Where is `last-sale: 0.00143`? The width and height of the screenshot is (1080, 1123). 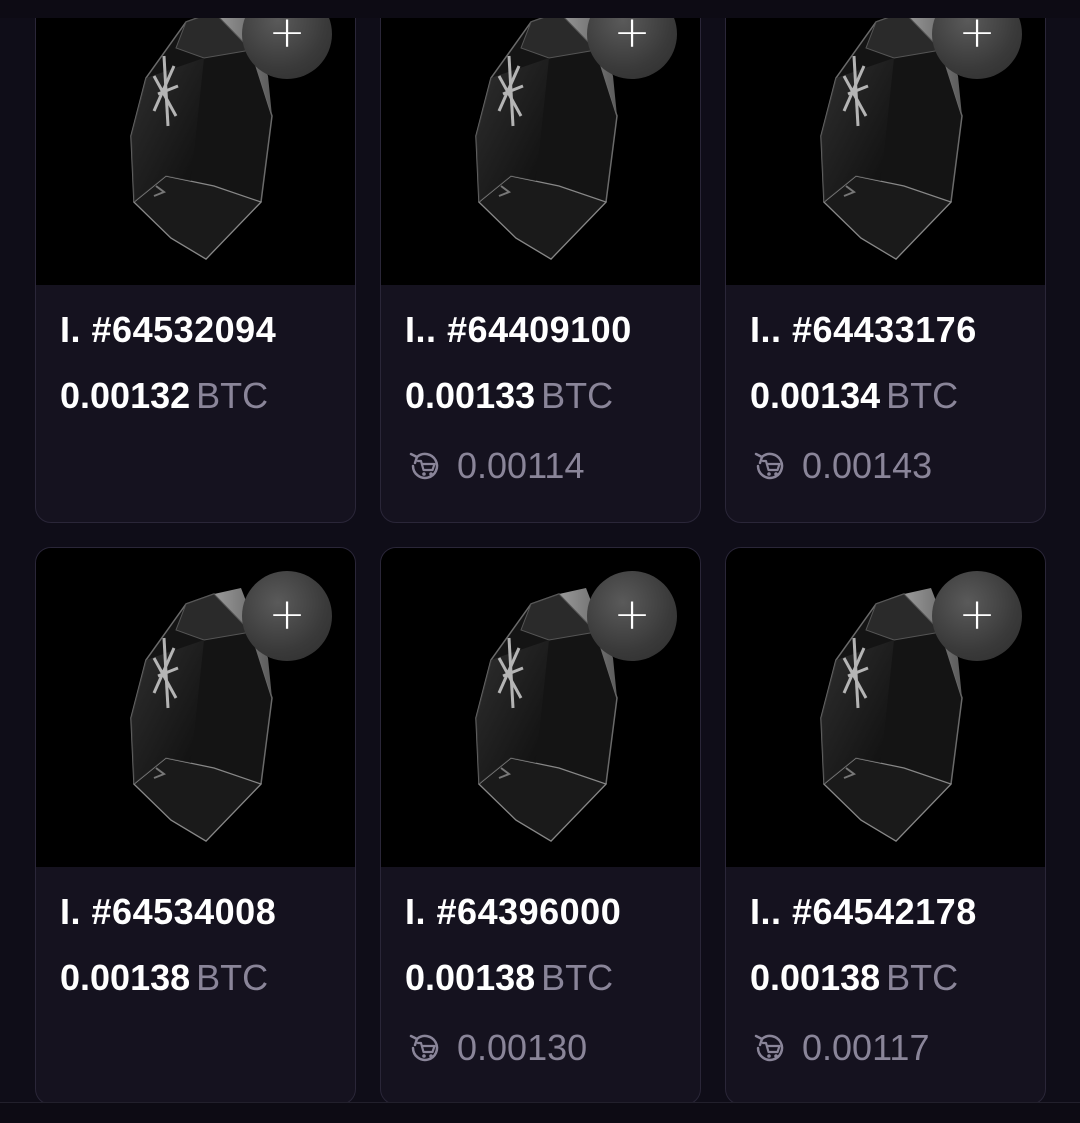
last-sale: 0.00143 is located at coordinates (897, 466).